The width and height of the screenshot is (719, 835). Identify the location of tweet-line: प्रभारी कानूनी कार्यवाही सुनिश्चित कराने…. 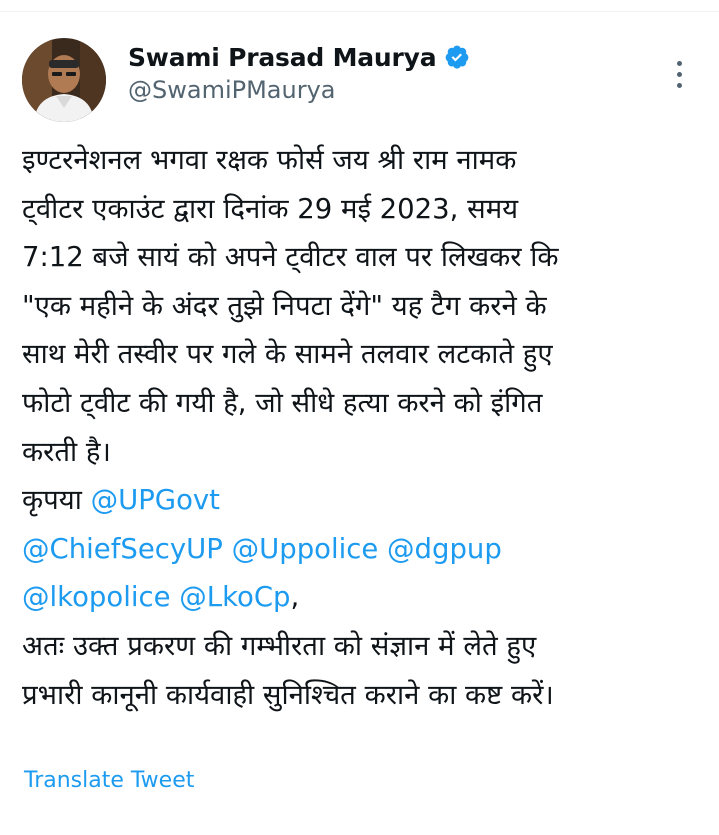
(288, 694).